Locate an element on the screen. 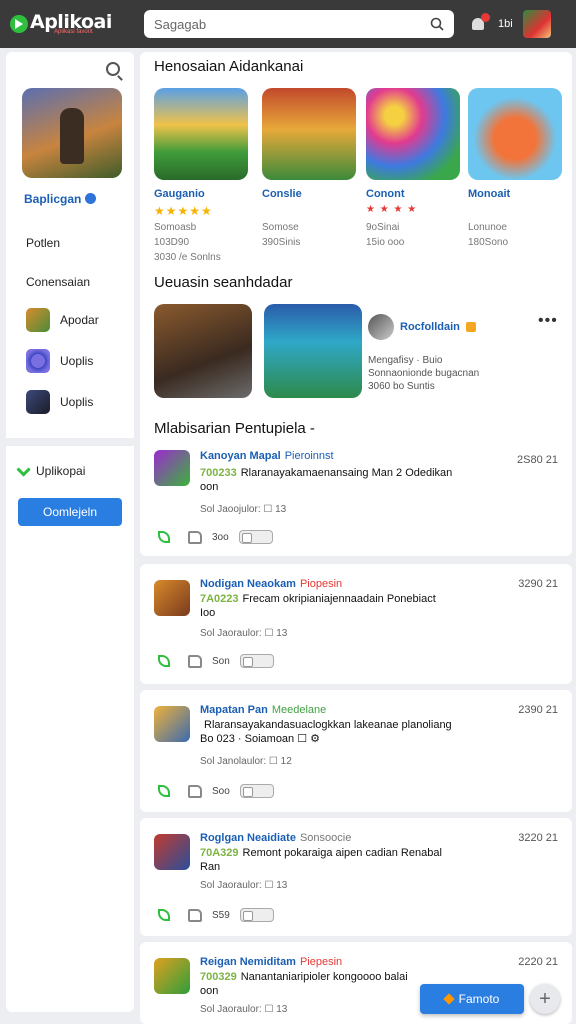  developer-name: Rocfolldain is located at coordinates (430, 327).